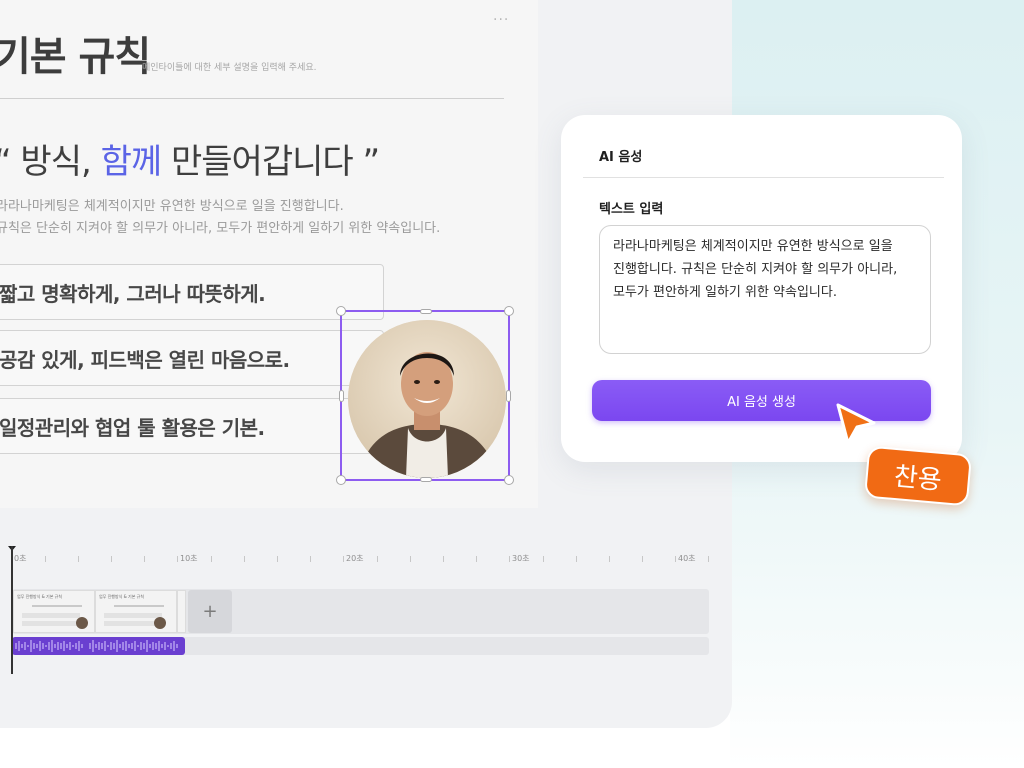 The height and width of the screenshot is (768, 1024). What do you see at coordinates (192, 292) in the screenshot?
I see `rule-box-1: 짧고 명확하게, 그러나 따뜻하게.` at bounding box center [192, 292].